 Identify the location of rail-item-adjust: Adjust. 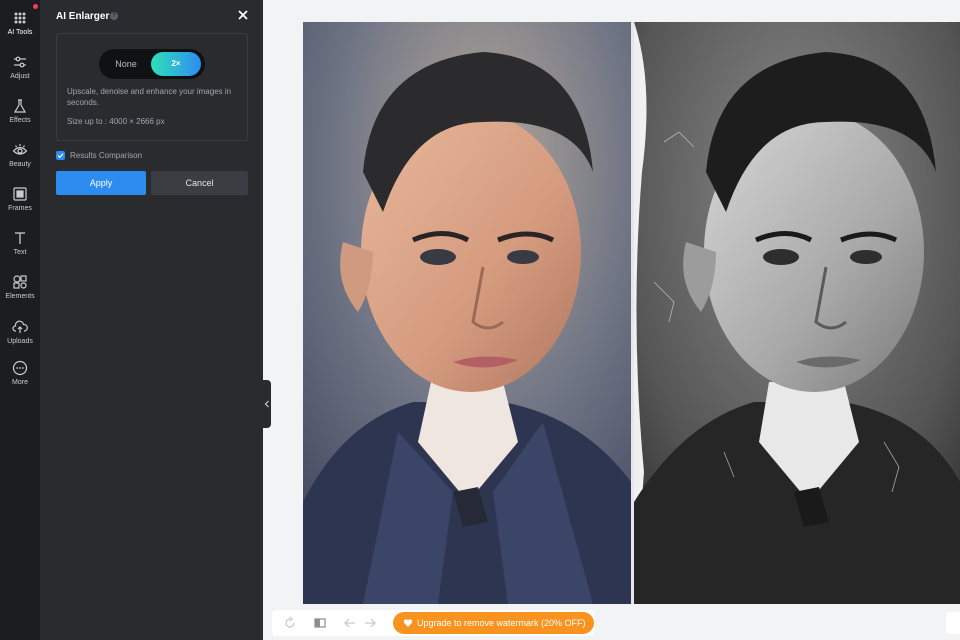
(20, 70).